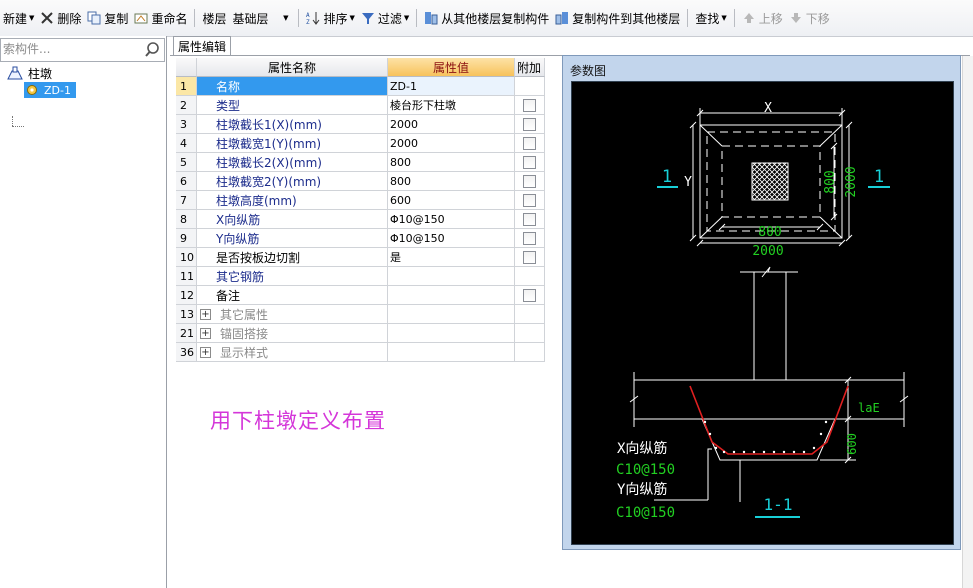  I want to click on delete-button: 删除, so click(60, 18).